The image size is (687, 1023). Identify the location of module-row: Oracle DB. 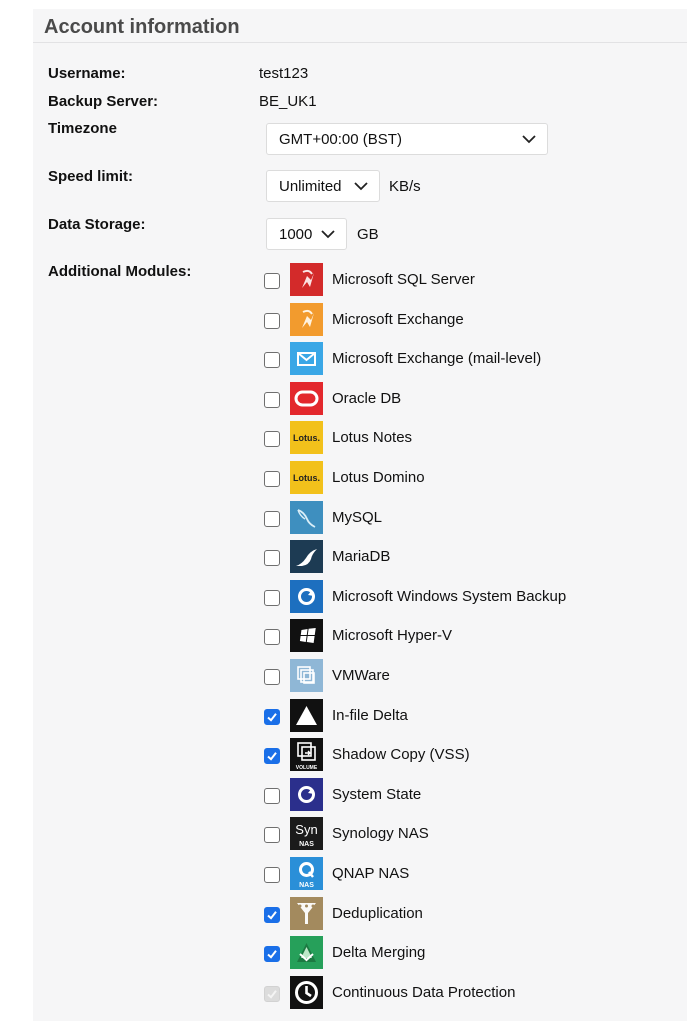
(332, 398).